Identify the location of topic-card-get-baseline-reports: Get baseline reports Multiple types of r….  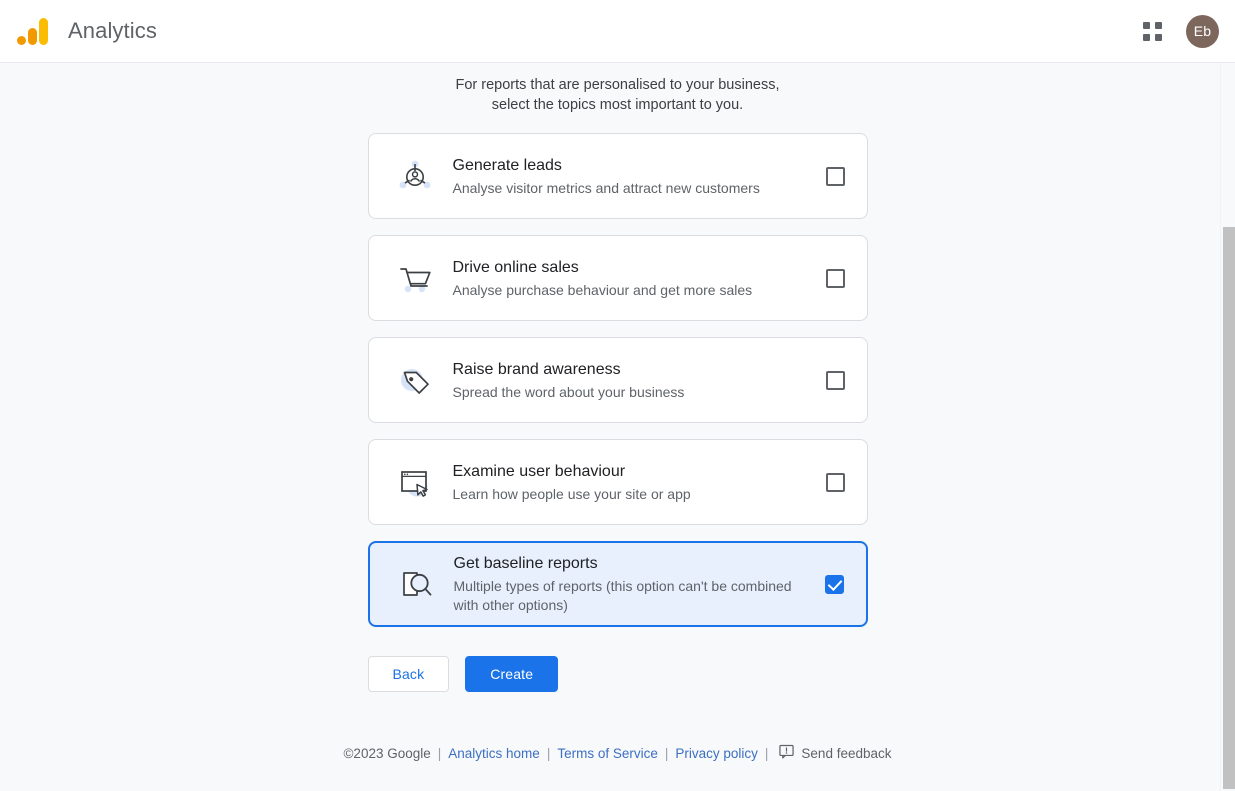
(617, 584).